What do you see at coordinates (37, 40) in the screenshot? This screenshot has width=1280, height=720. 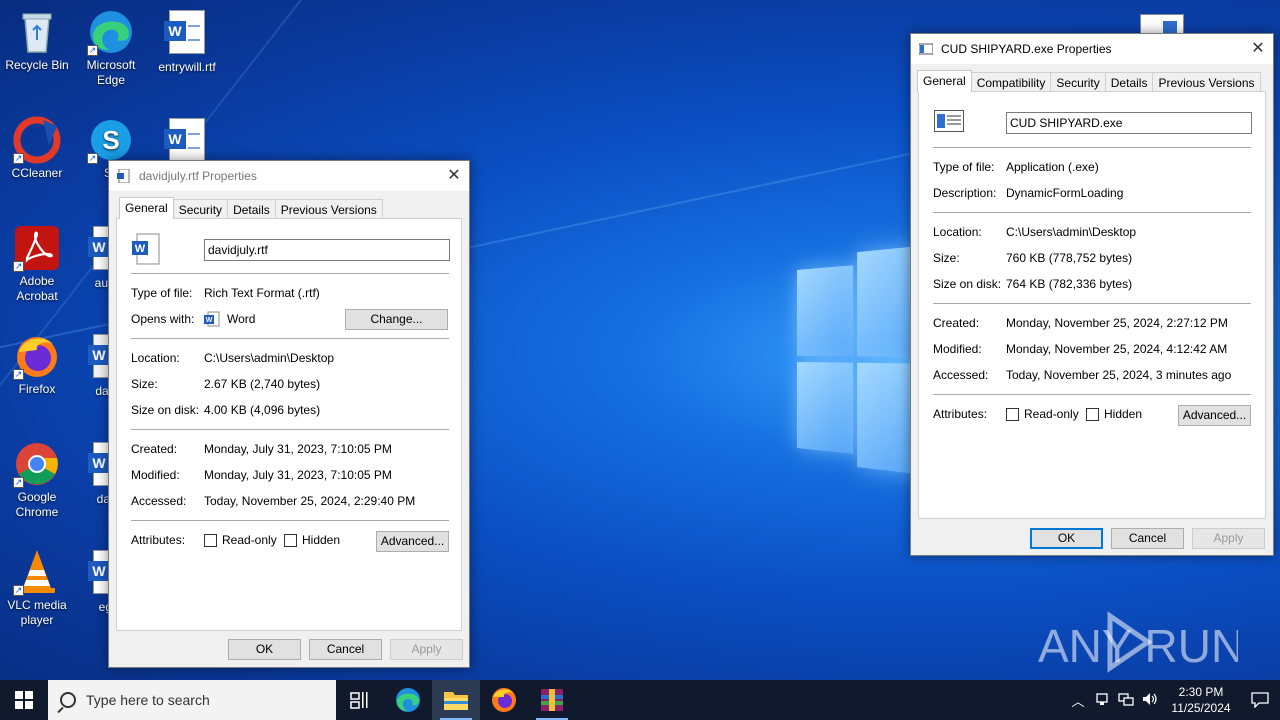 I see `desktop-icon-recycle-bin: Recycle Bin` at bounding box center [37, 40].